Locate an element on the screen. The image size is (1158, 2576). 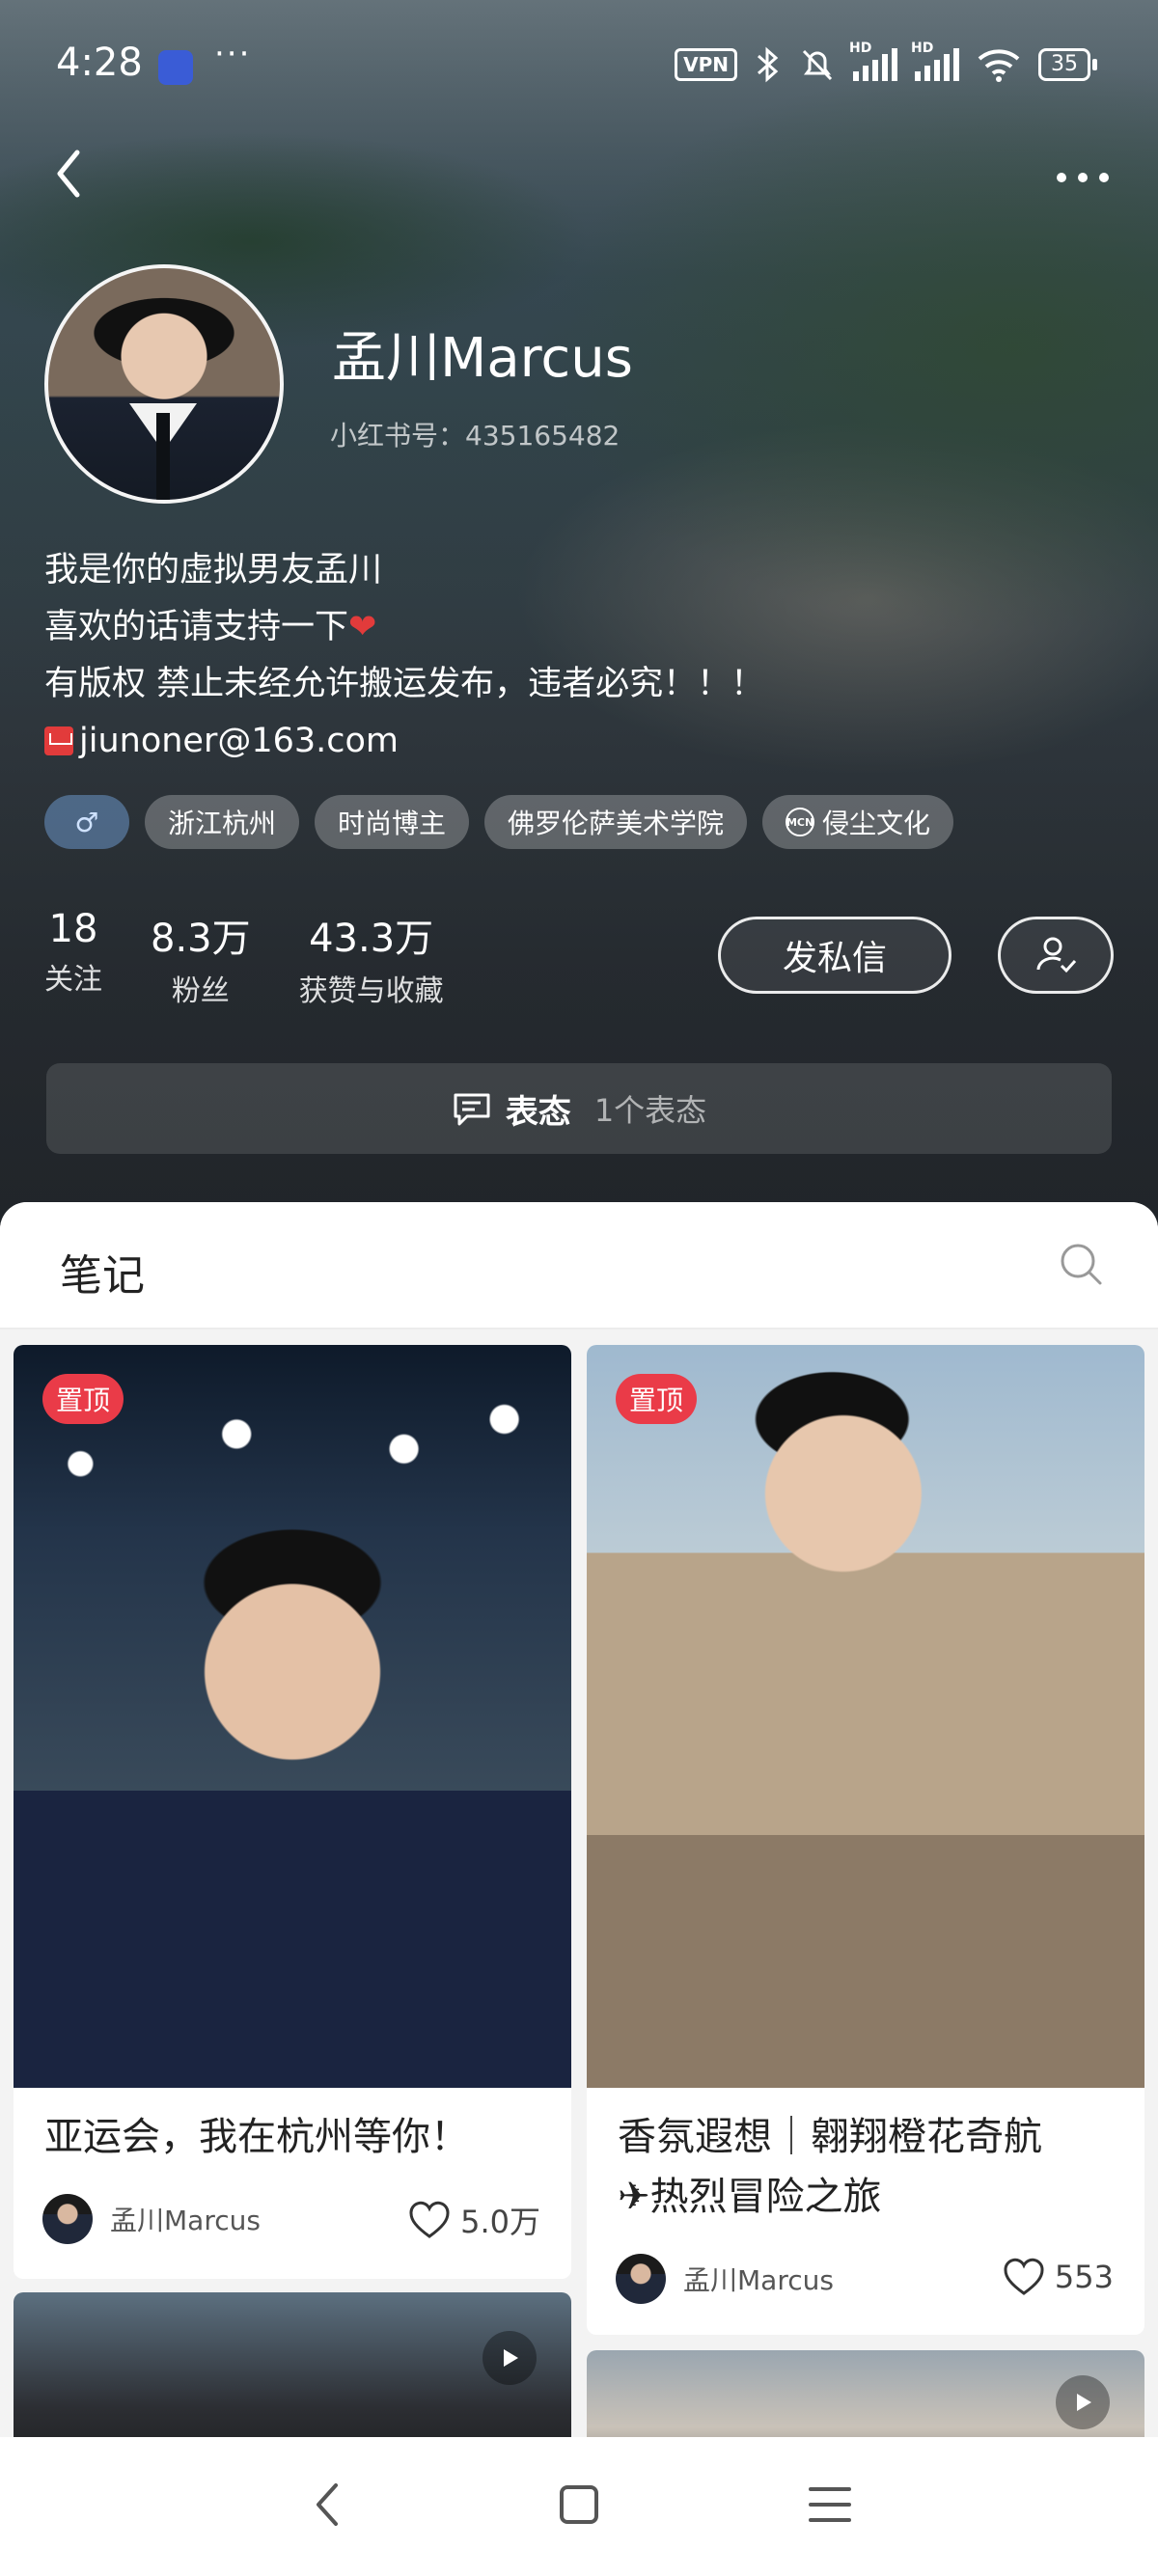
tag-location: 浙江杭州 is located at coordinates (222, 822).